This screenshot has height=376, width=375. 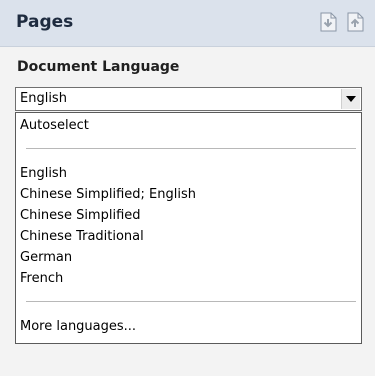 What do you see at coordinates (356, 22) in the screenshot?
I see `page-export-icon` at bounding box center [356, 22].